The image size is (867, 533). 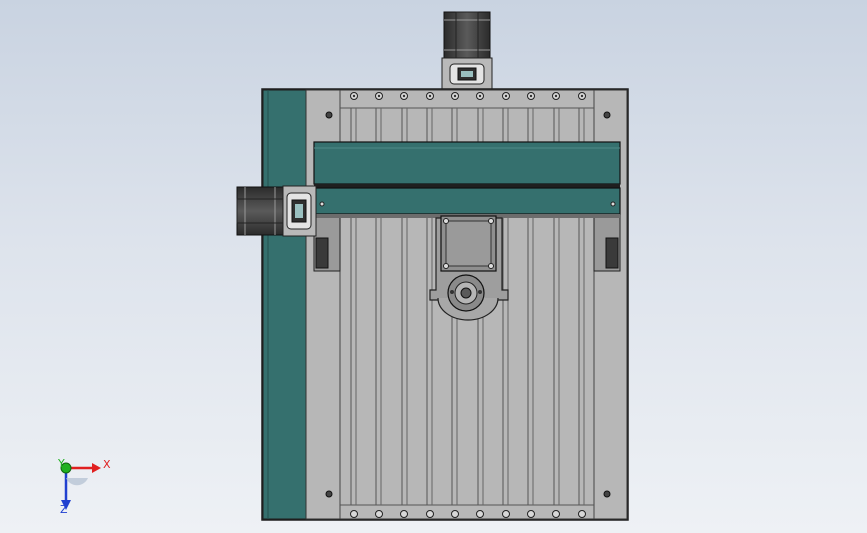 What do you see at coordinates (607, 243) in the screenshot?
I see `right-rail-block` at bounding box center [607, 243].